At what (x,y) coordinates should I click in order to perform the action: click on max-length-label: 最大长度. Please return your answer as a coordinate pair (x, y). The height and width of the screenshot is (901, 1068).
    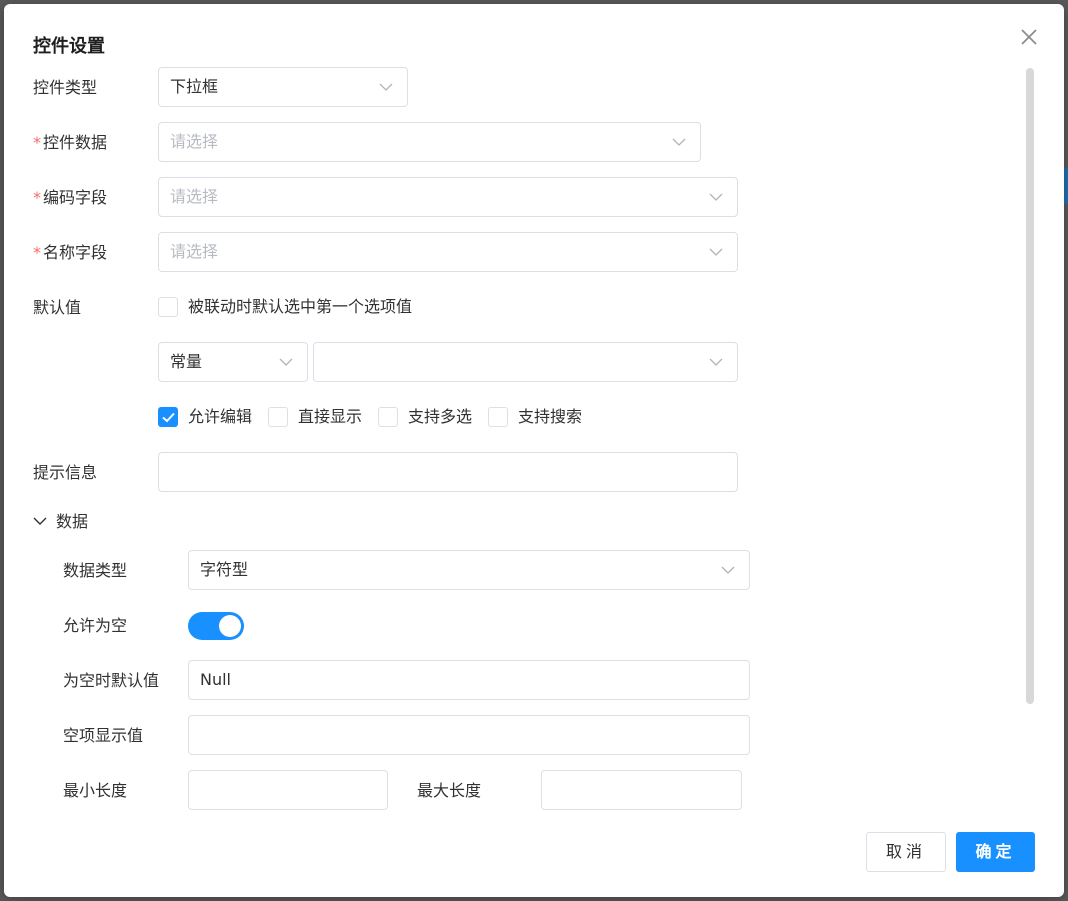
    Looking at the image, I should click on (449, 790).